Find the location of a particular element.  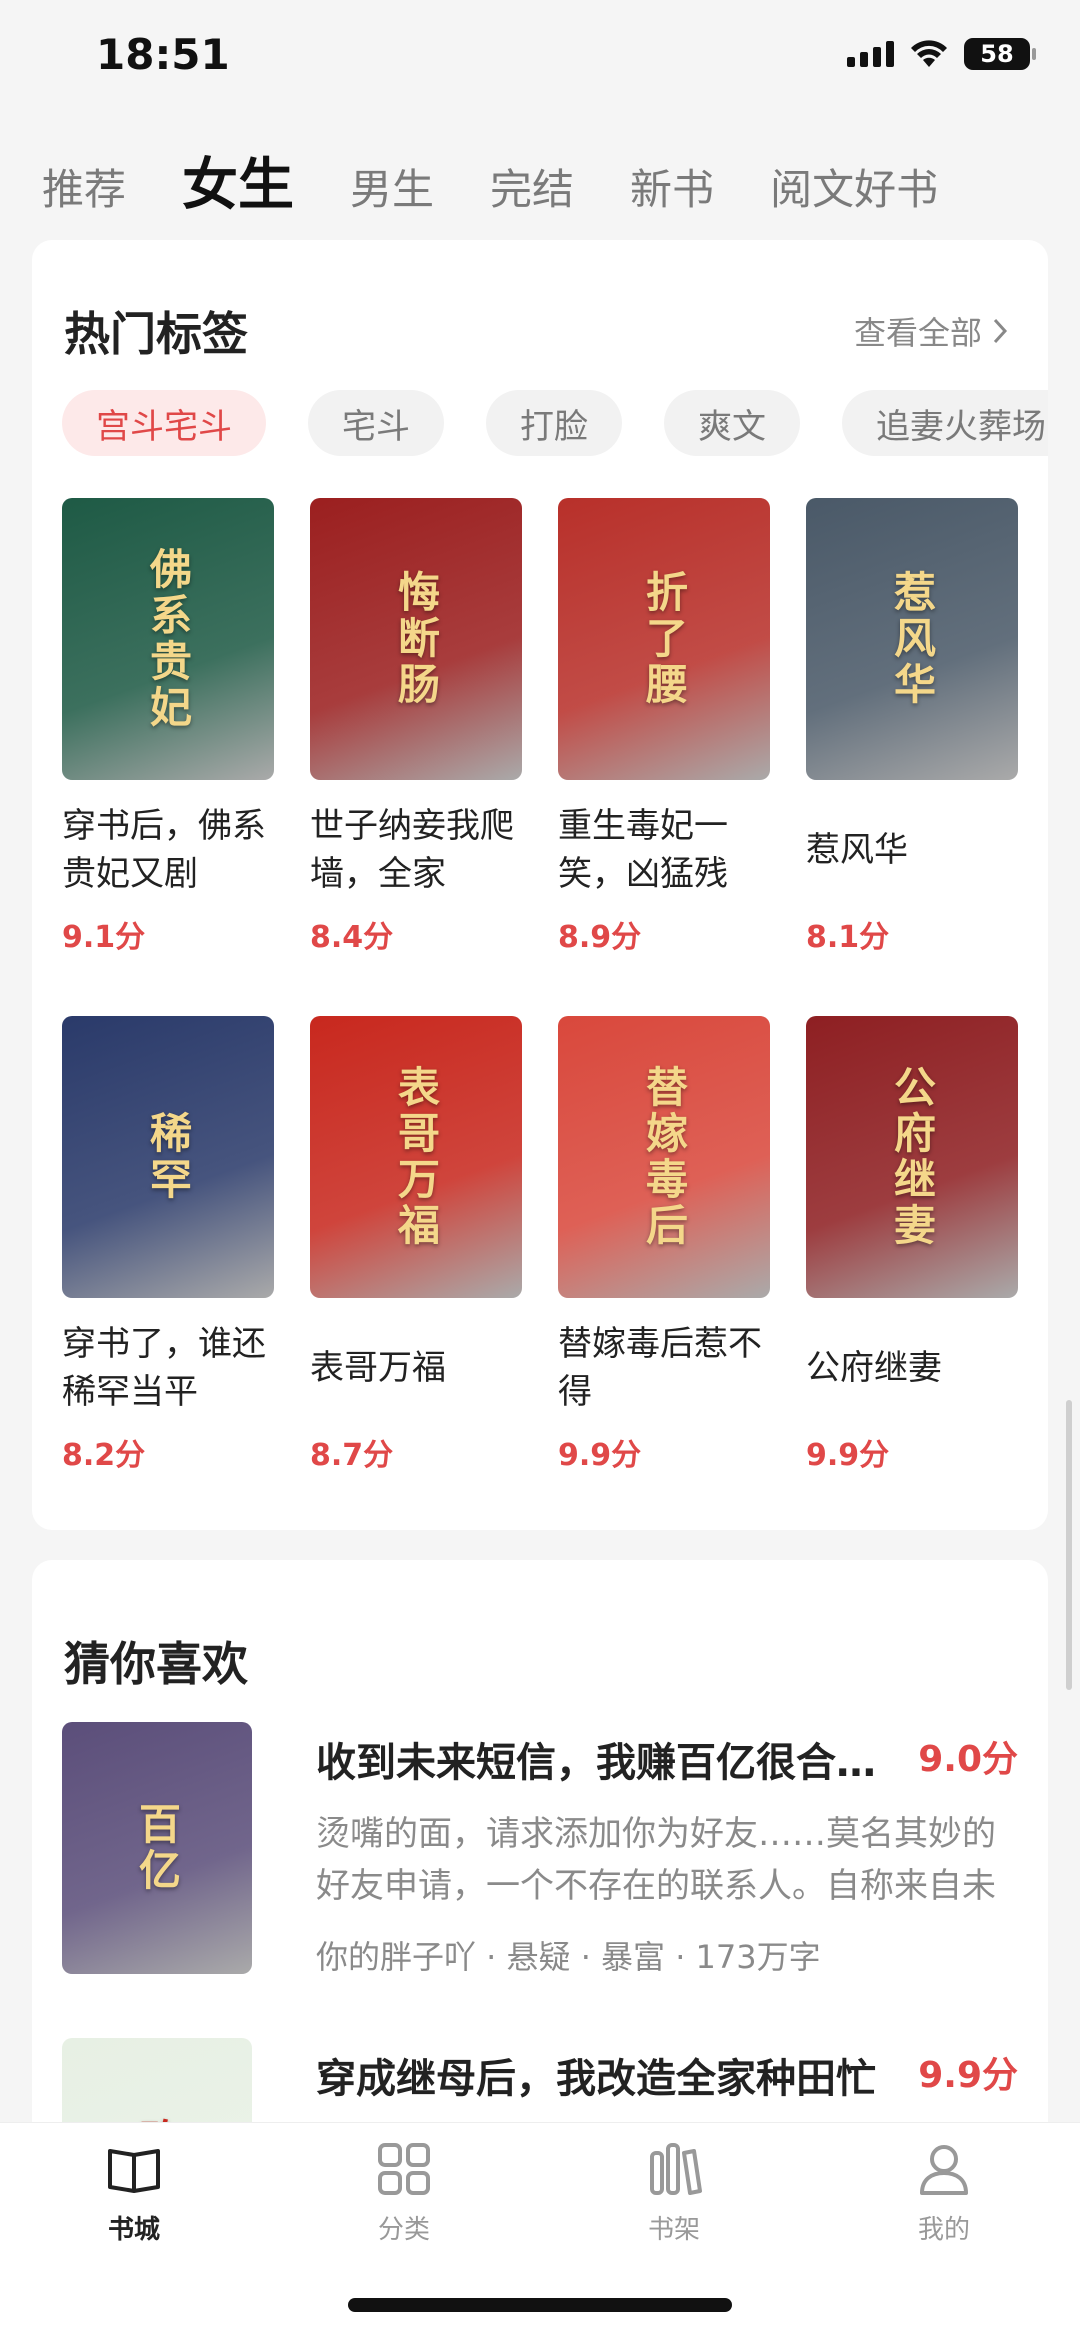

book-card: 稀罕 穿书了，谁还稀罕当平 8.2分 is located at coordinates (168, 1245).